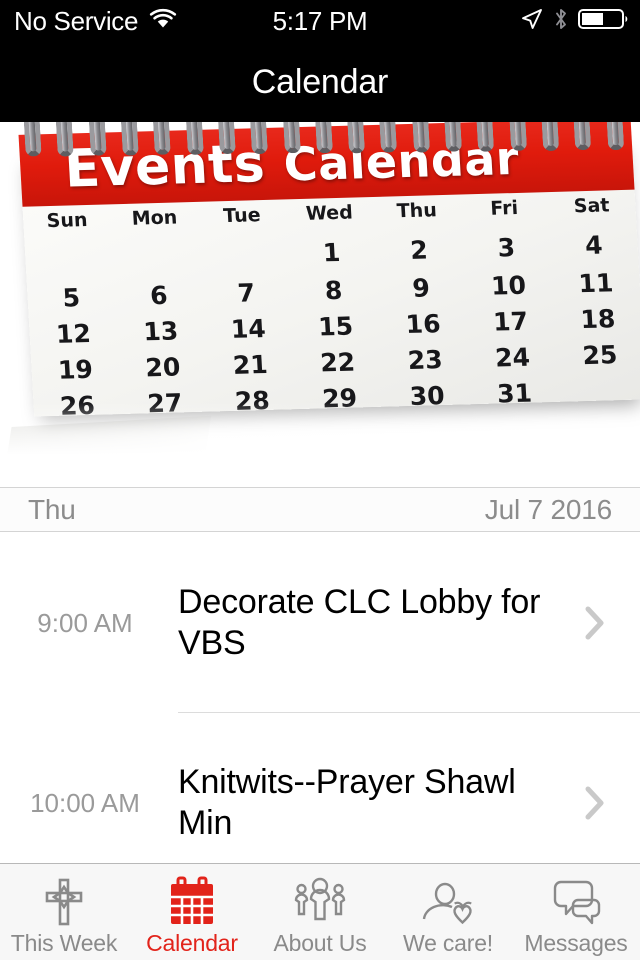 The width and height of the screenshot is (640, 960). What do you see at coordinates (604, 21) in the screenshot?
I see `battery-icon` at bounding box center [604, 21].